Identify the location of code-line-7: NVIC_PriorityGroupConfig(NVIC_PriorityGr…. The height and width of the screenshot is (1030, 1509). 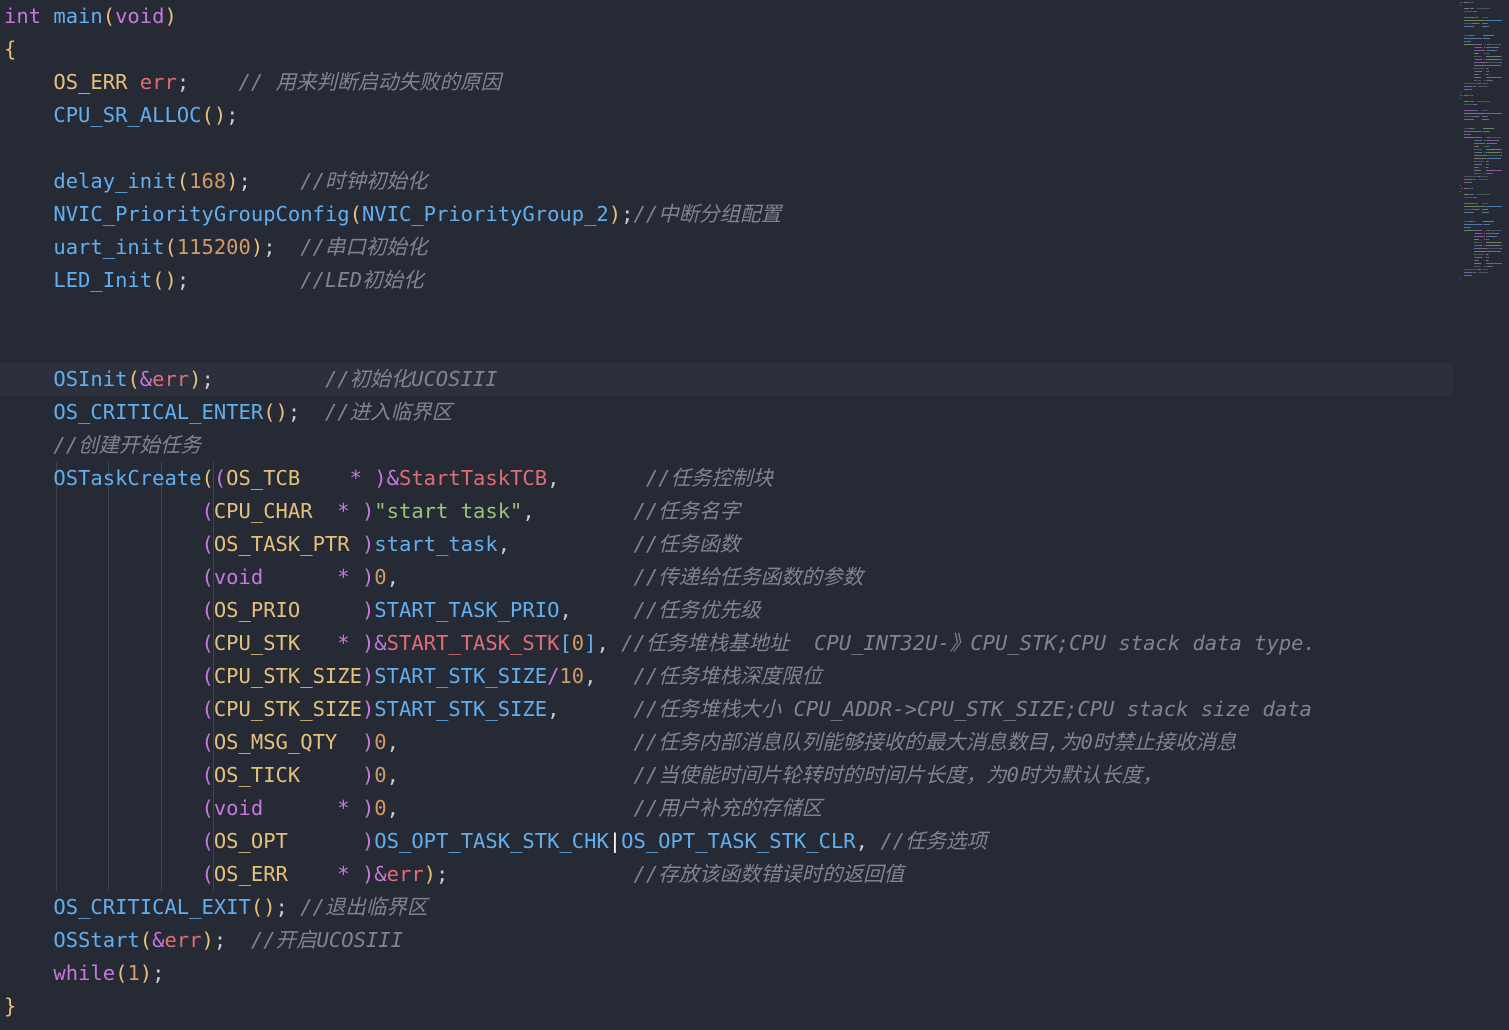
(726, 214).